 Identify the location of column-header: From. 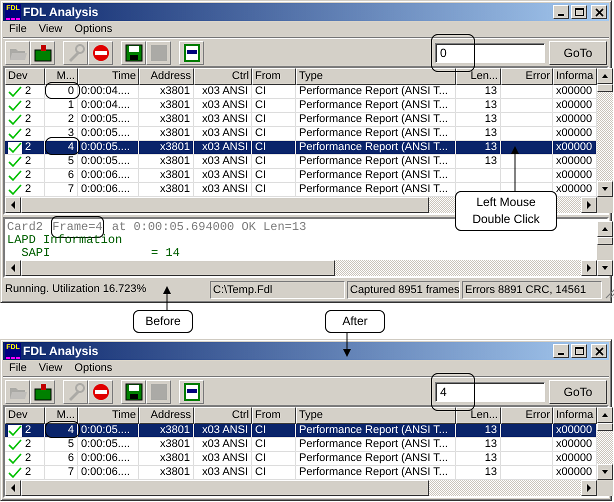
(274, 76).